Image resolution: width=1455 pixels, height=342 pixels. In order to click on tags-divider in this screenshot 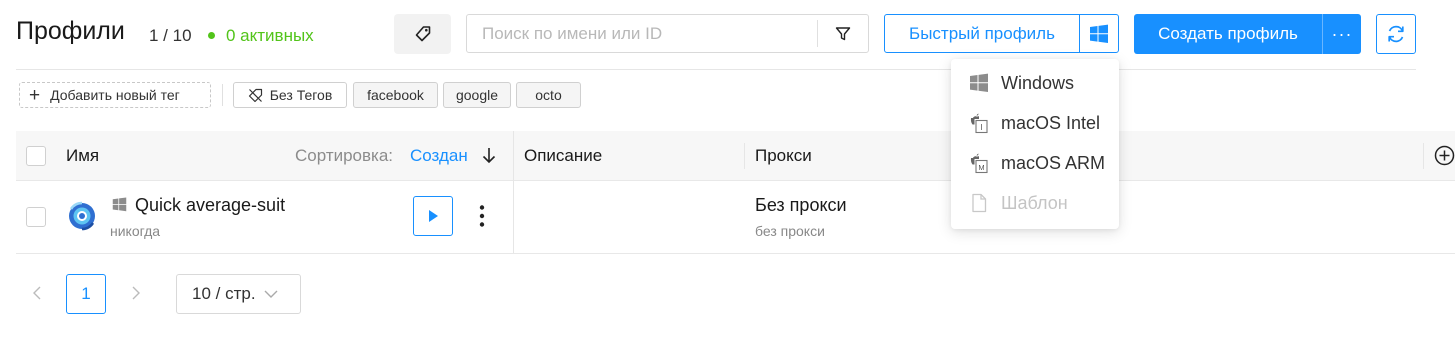, I will do `click(222, 95)`.